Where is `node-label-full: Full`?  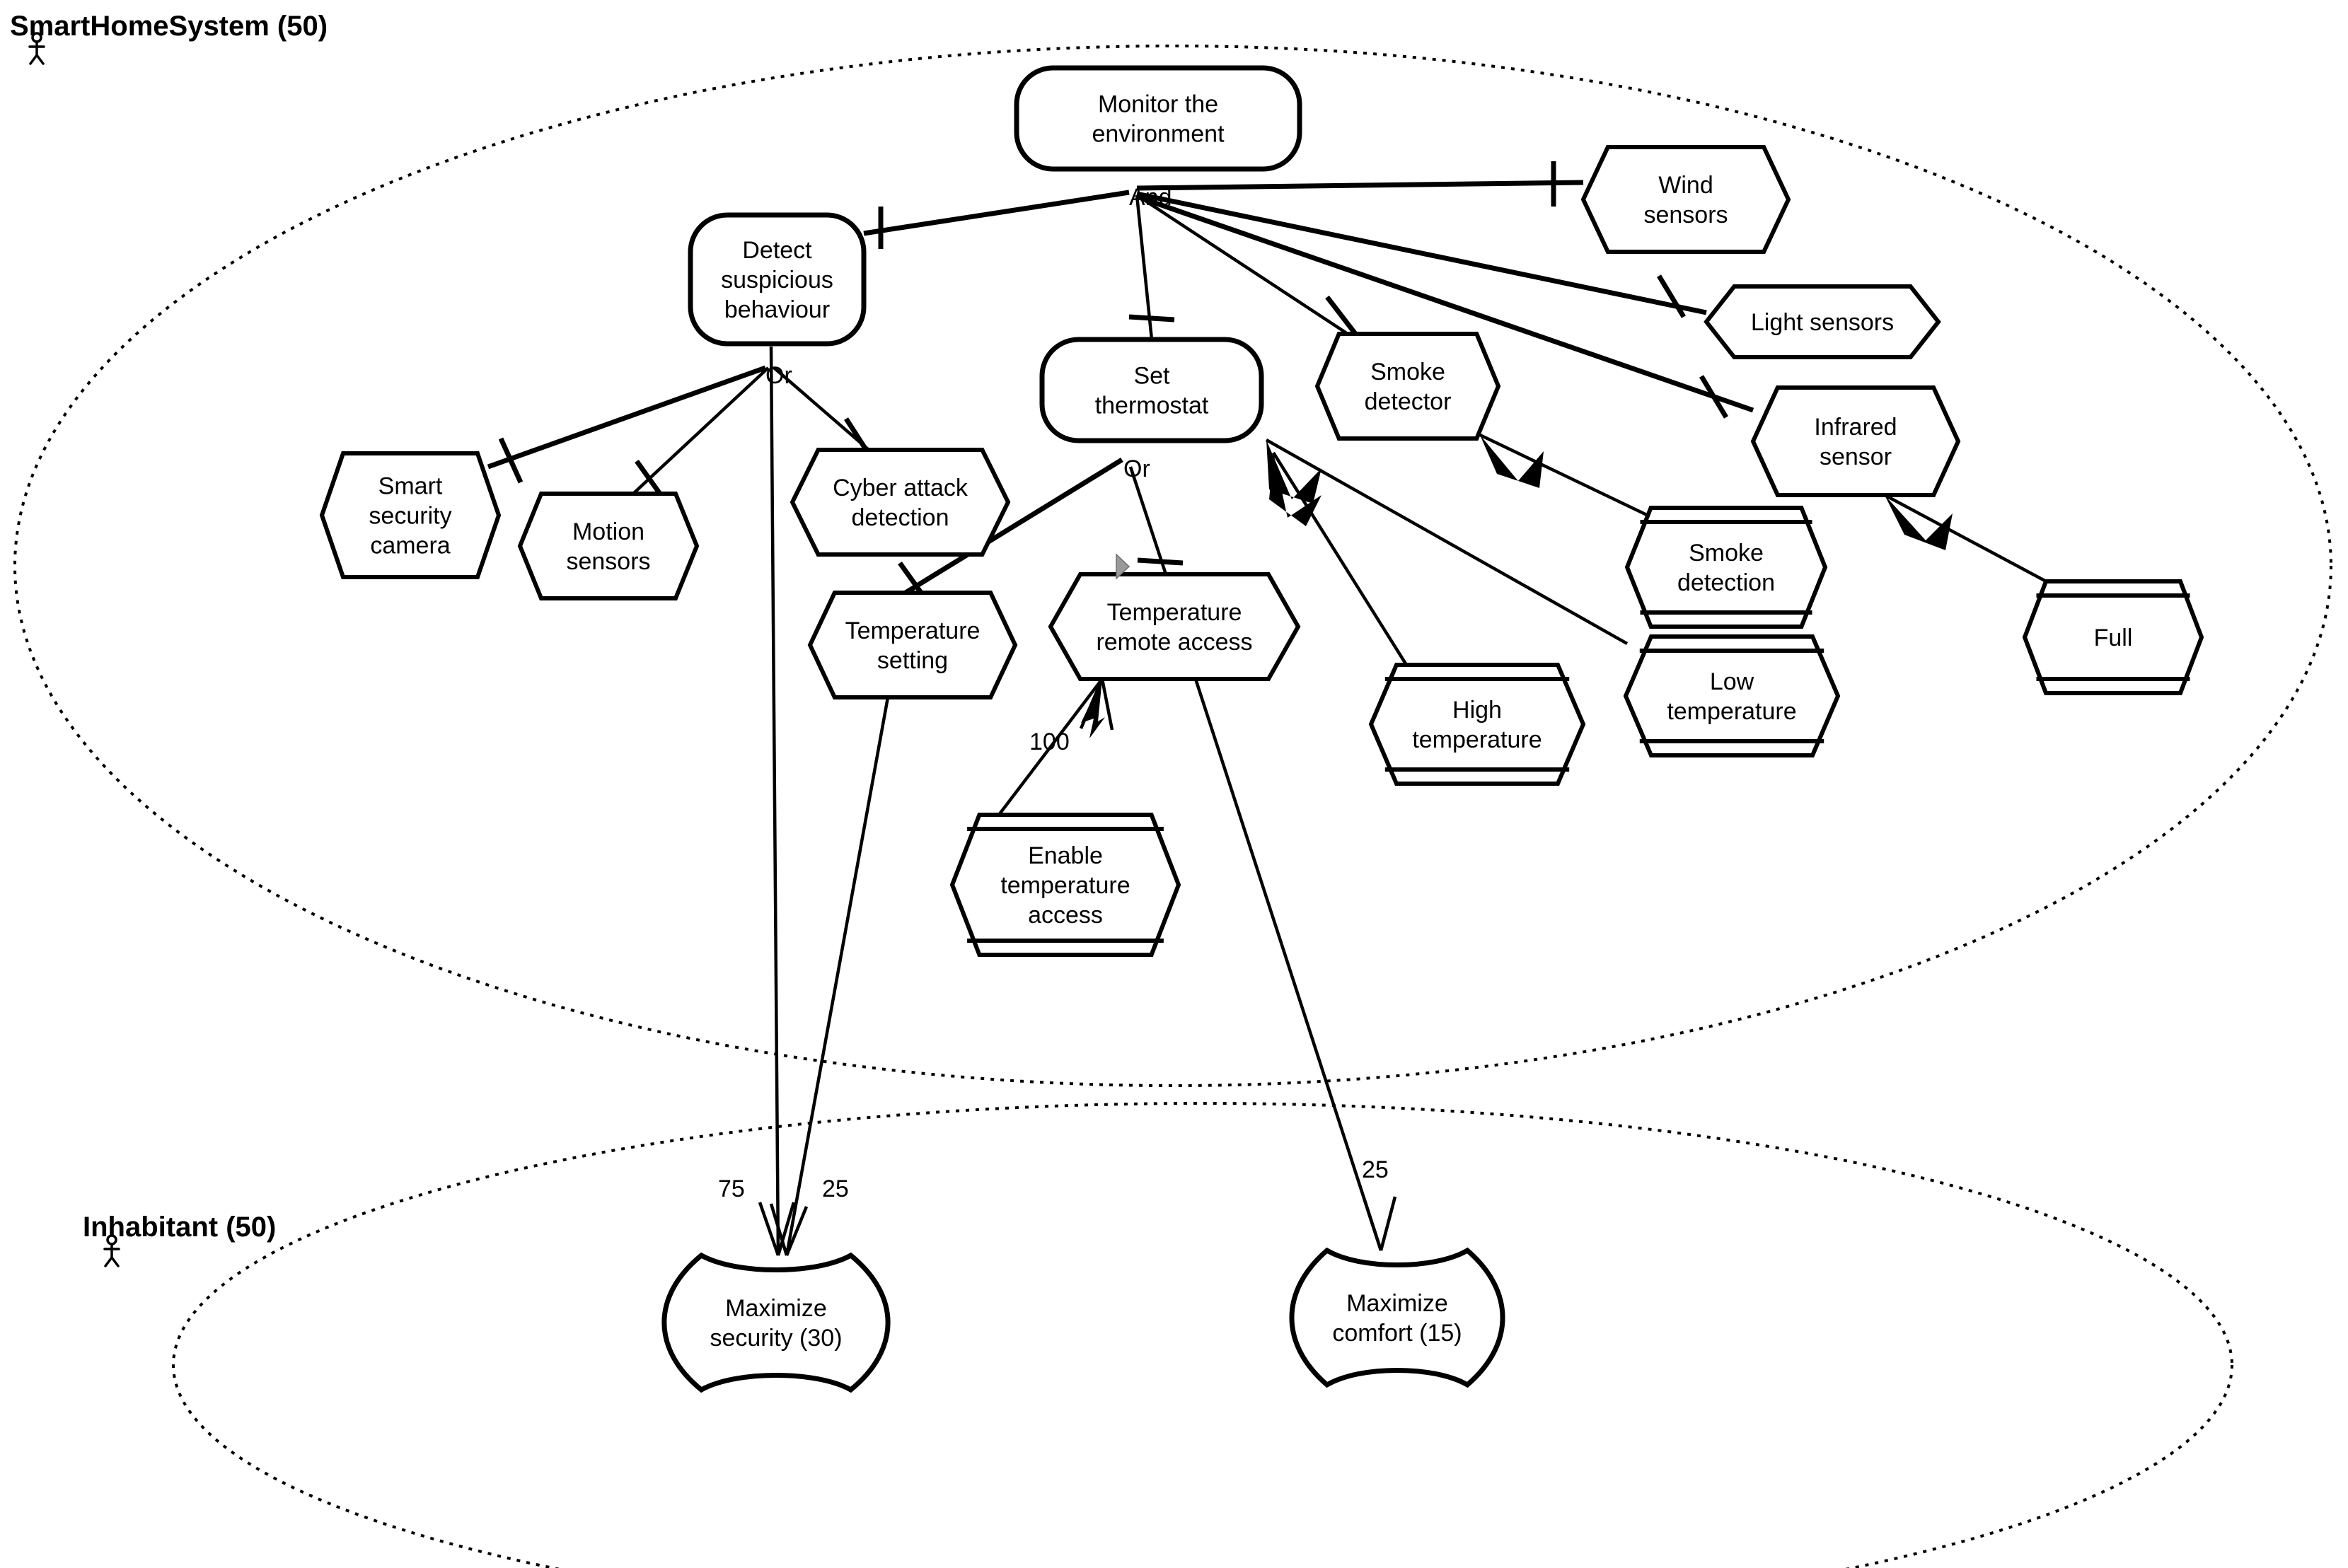 node-label-full: Full is located at coordinates (2113, 638).